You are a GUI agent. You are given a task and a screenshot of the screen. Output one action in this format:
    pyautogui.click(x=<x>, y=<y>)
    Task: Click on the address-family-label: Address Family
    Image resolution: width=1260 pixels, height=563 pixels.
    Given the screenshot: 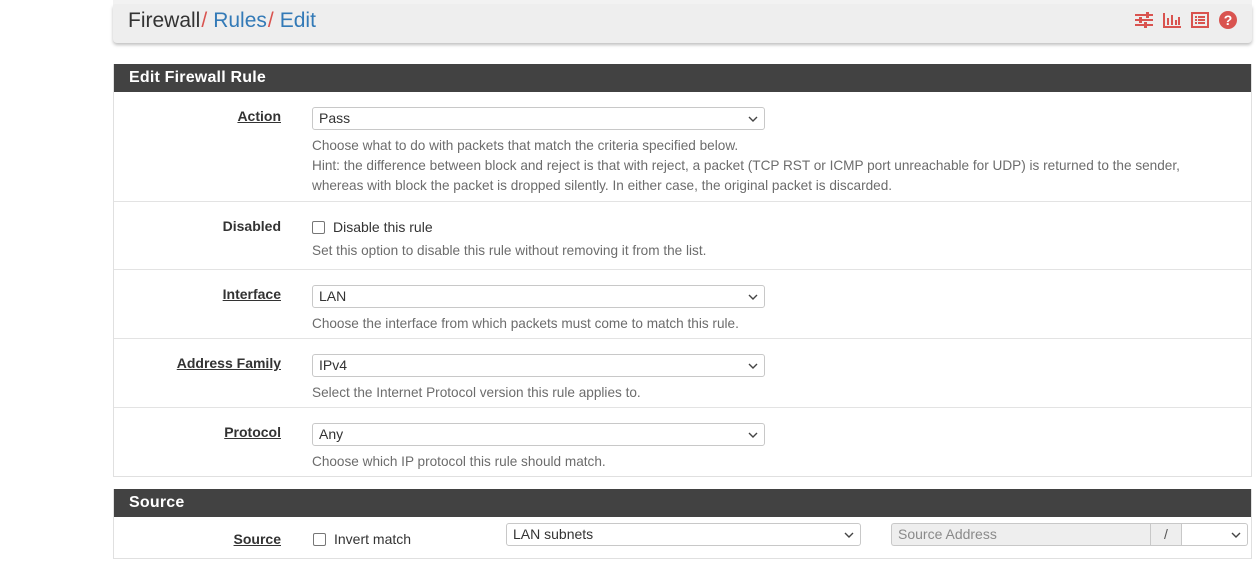 What is the action you would take?
    pyautogui.click(x=229, y=363)
    